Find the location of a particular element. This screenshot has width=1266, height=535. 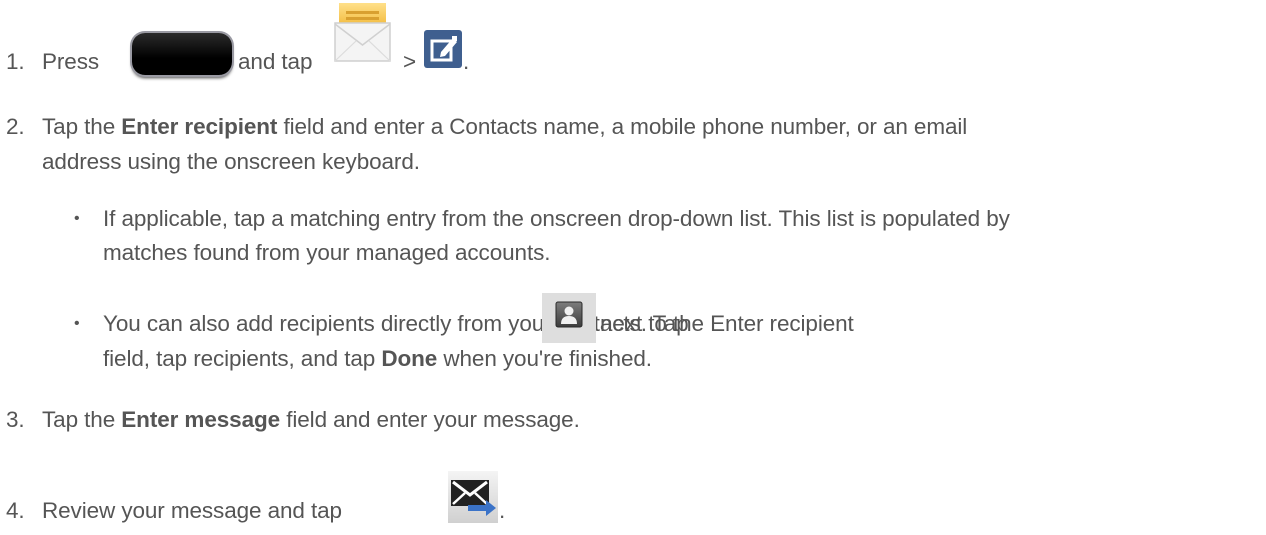

step-text-and-tap: and tap is located at coordinates (275, 61).